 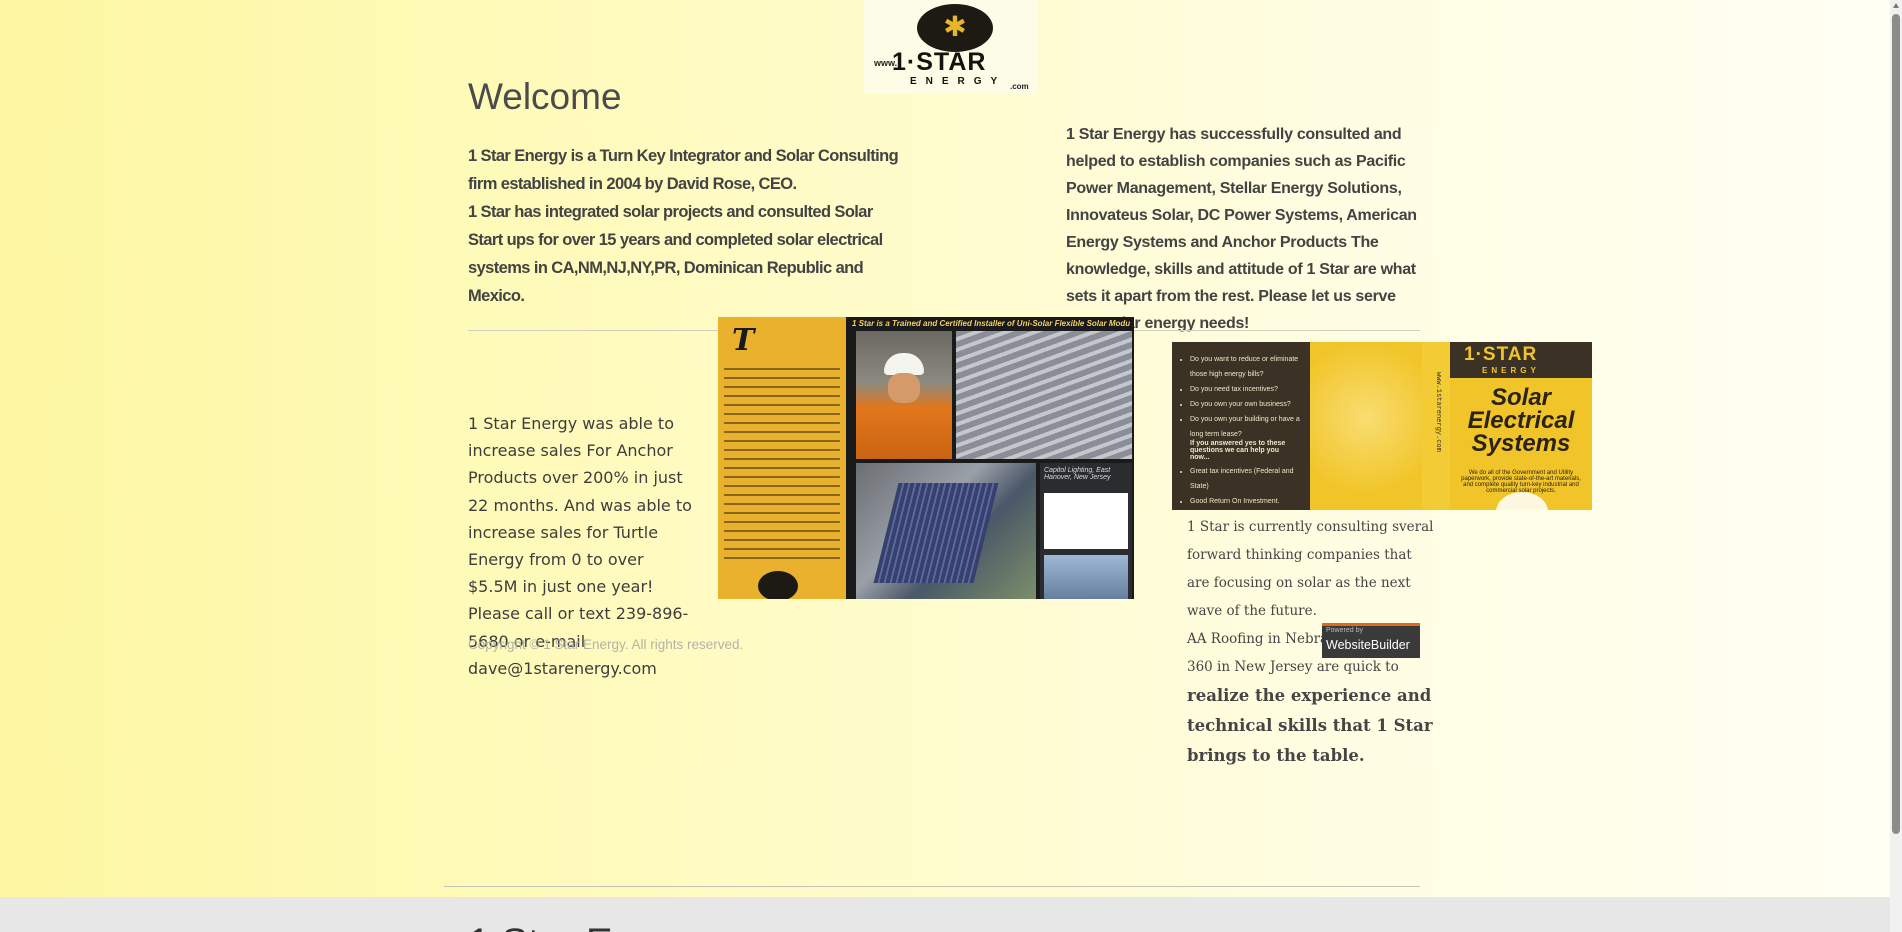 I want to click on footer: 1 Star Energy, so click(x=945, y=914).